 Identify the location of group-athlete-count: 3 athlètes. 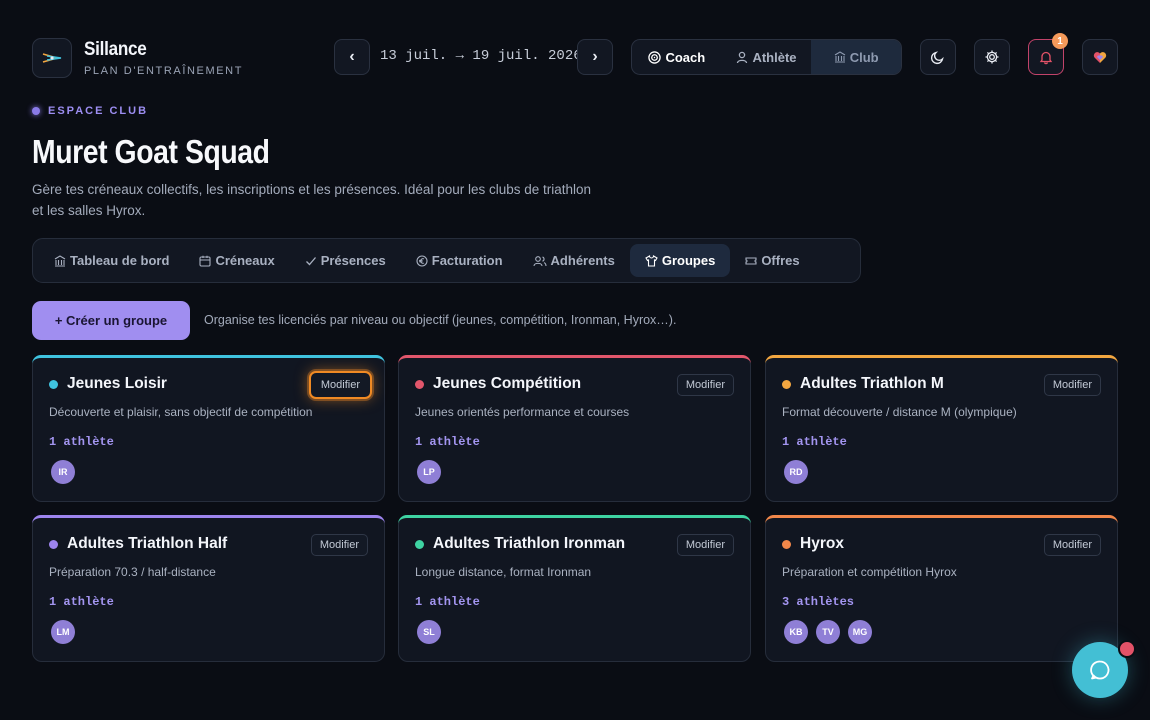
(818, 602).